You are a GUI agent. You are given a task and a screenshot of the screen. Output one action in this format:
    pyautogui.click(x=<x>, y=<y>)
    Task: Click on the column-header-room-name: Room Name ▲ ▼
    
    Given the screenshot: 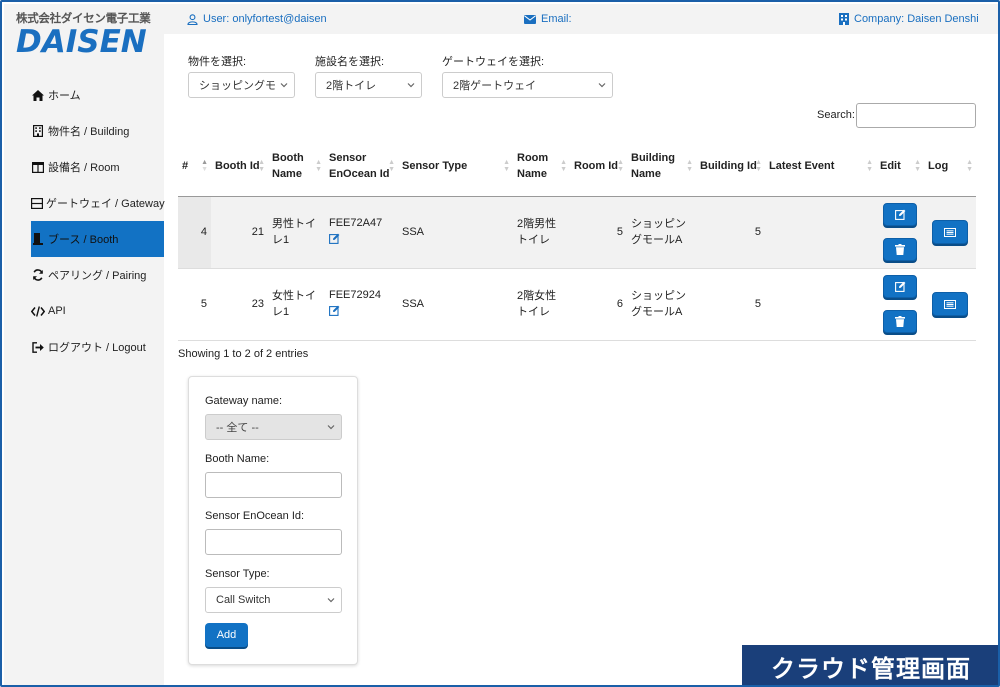 What is the action you would take?
    pyautogui.click(x=541, y=166)
    